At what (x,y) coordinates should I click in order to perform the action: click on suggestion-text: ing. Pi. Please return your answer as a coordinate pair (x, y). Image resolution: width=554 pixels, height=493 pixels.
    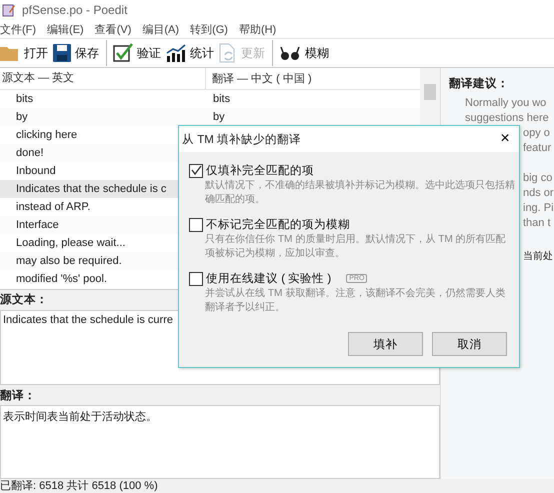
    Looking at the image, I should click on (538, 208).